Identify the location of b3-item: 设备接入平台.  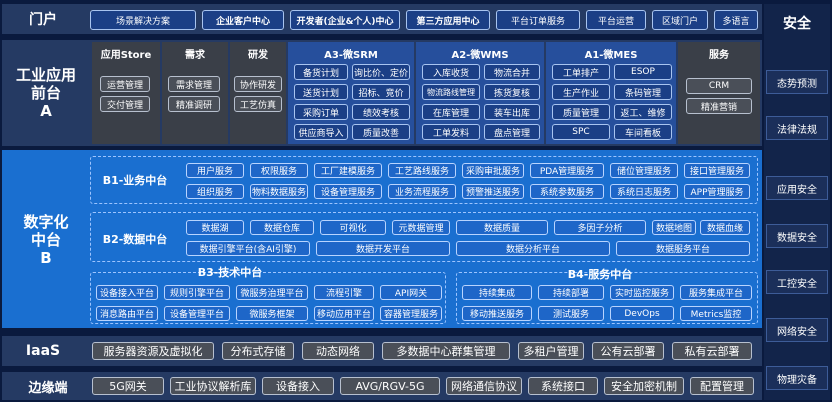
(127, 292).